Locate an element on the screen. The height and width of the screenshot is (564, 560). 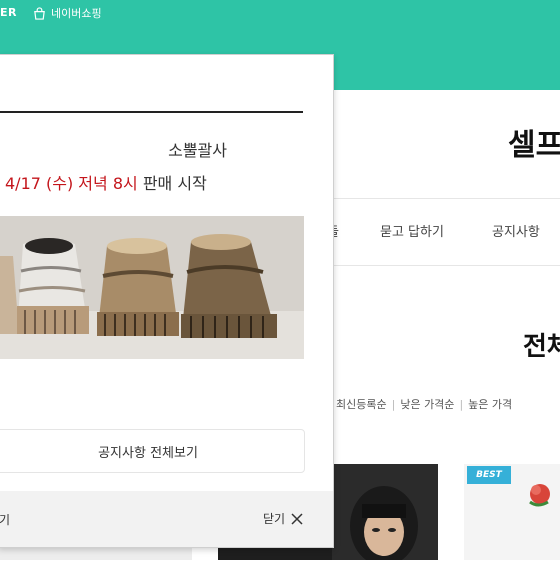
sort-high-price: 높은 가격 is located at coordinates (490, 404).